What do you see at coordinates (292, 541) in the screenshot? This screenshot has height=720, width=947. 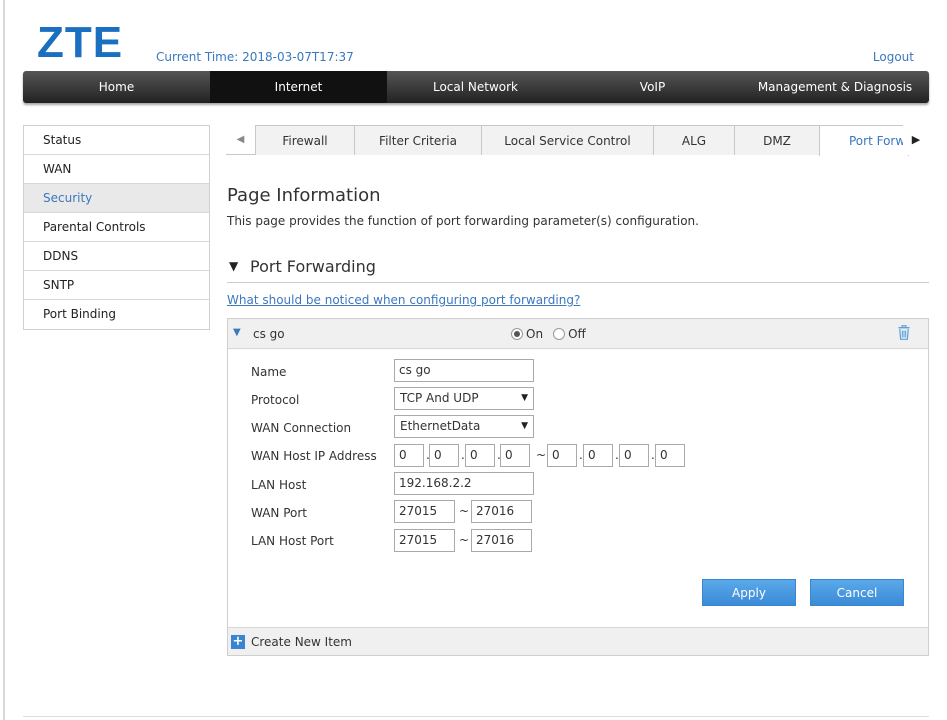 I see `lan-host-port-label: LAN Host Port` at bounding box center [292, 541].